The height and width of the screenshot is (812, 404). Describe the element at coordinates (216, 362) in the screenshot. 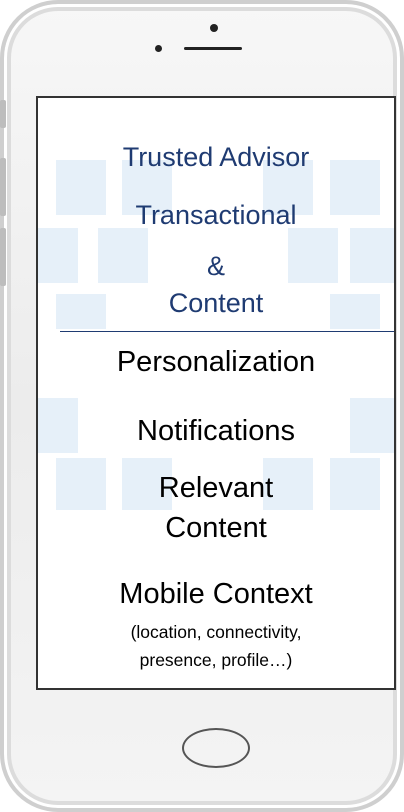

I see `personalization-label: Personalization` at that location.